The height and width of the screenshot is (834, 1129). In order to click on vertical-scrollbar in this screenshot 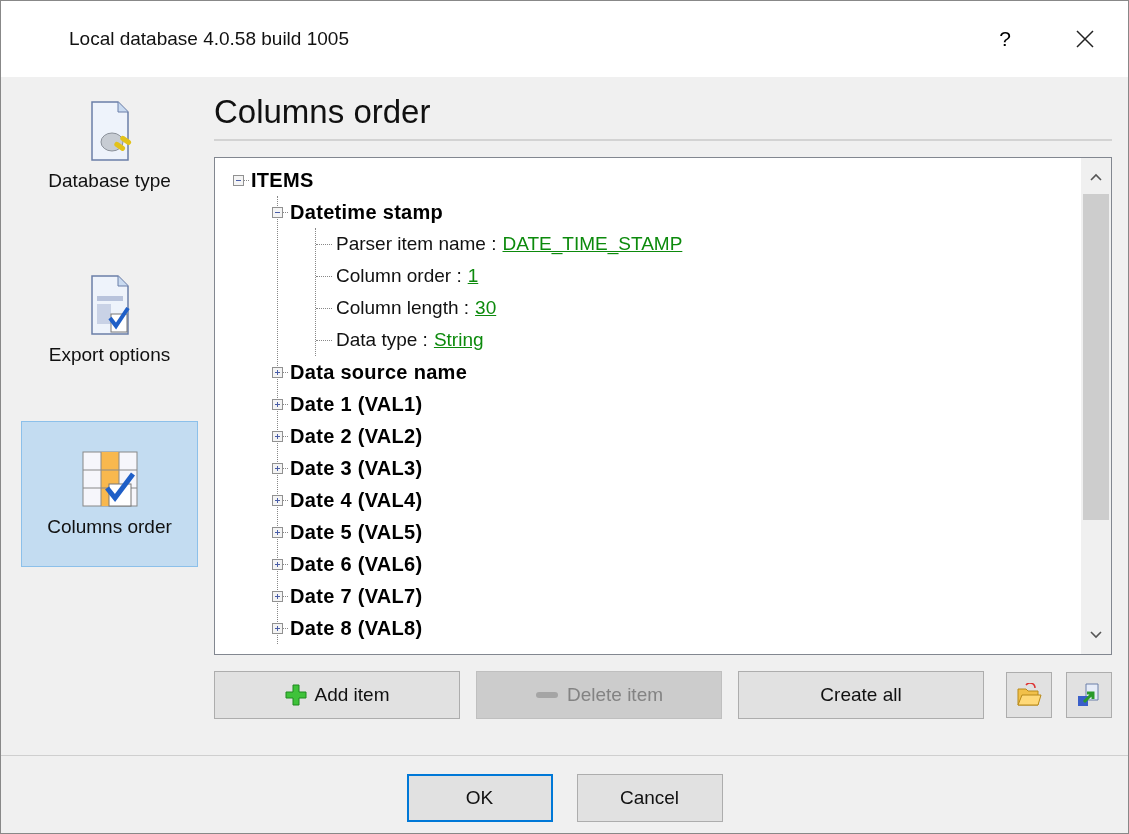, I will do `click(1096, 406)`.